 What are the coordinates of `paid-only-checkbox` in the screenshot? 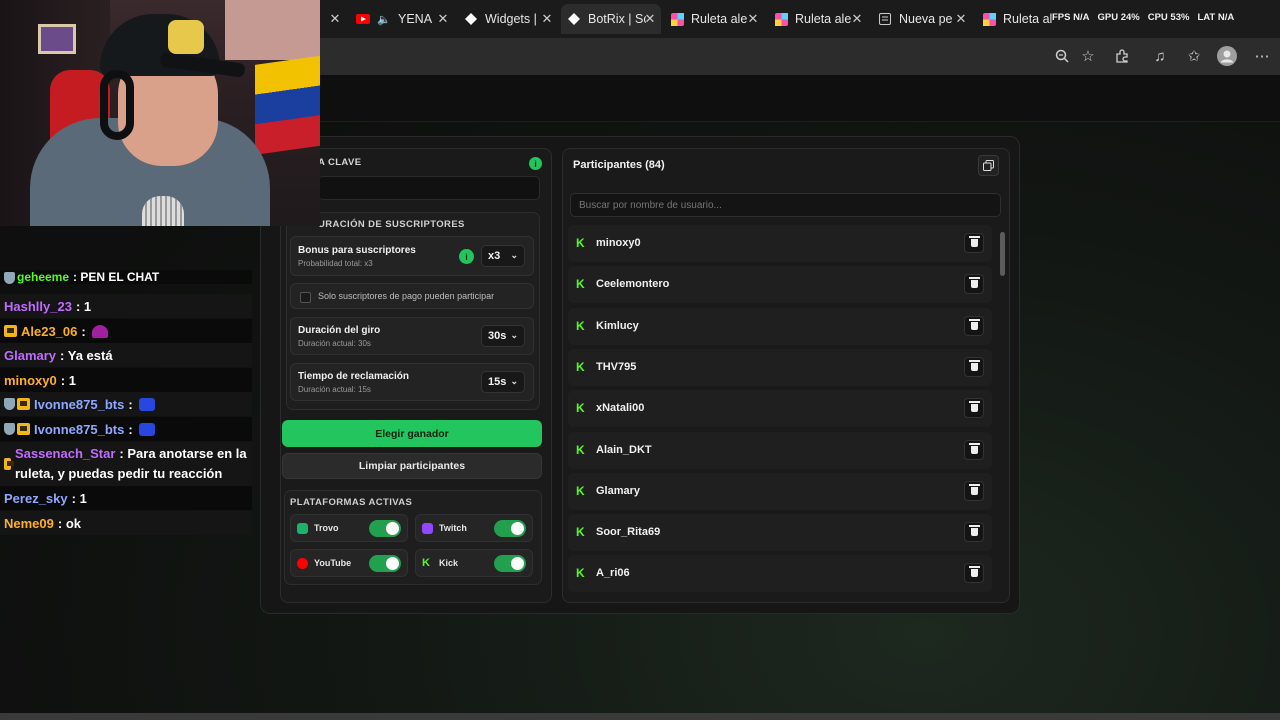 It's located at (305, 297).